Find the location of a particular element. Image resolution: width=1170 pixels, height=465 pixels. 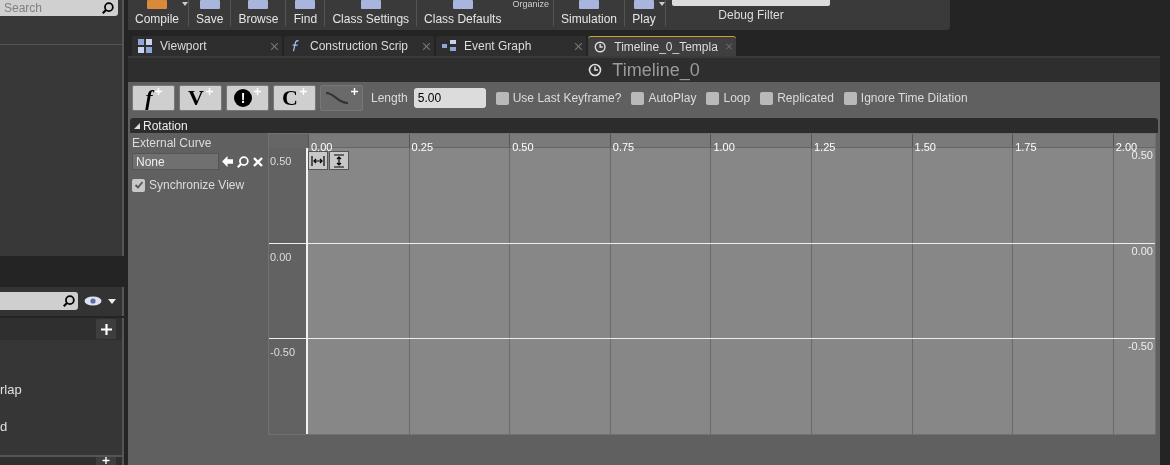

curve-field: None is located at coordinates (175, 161).